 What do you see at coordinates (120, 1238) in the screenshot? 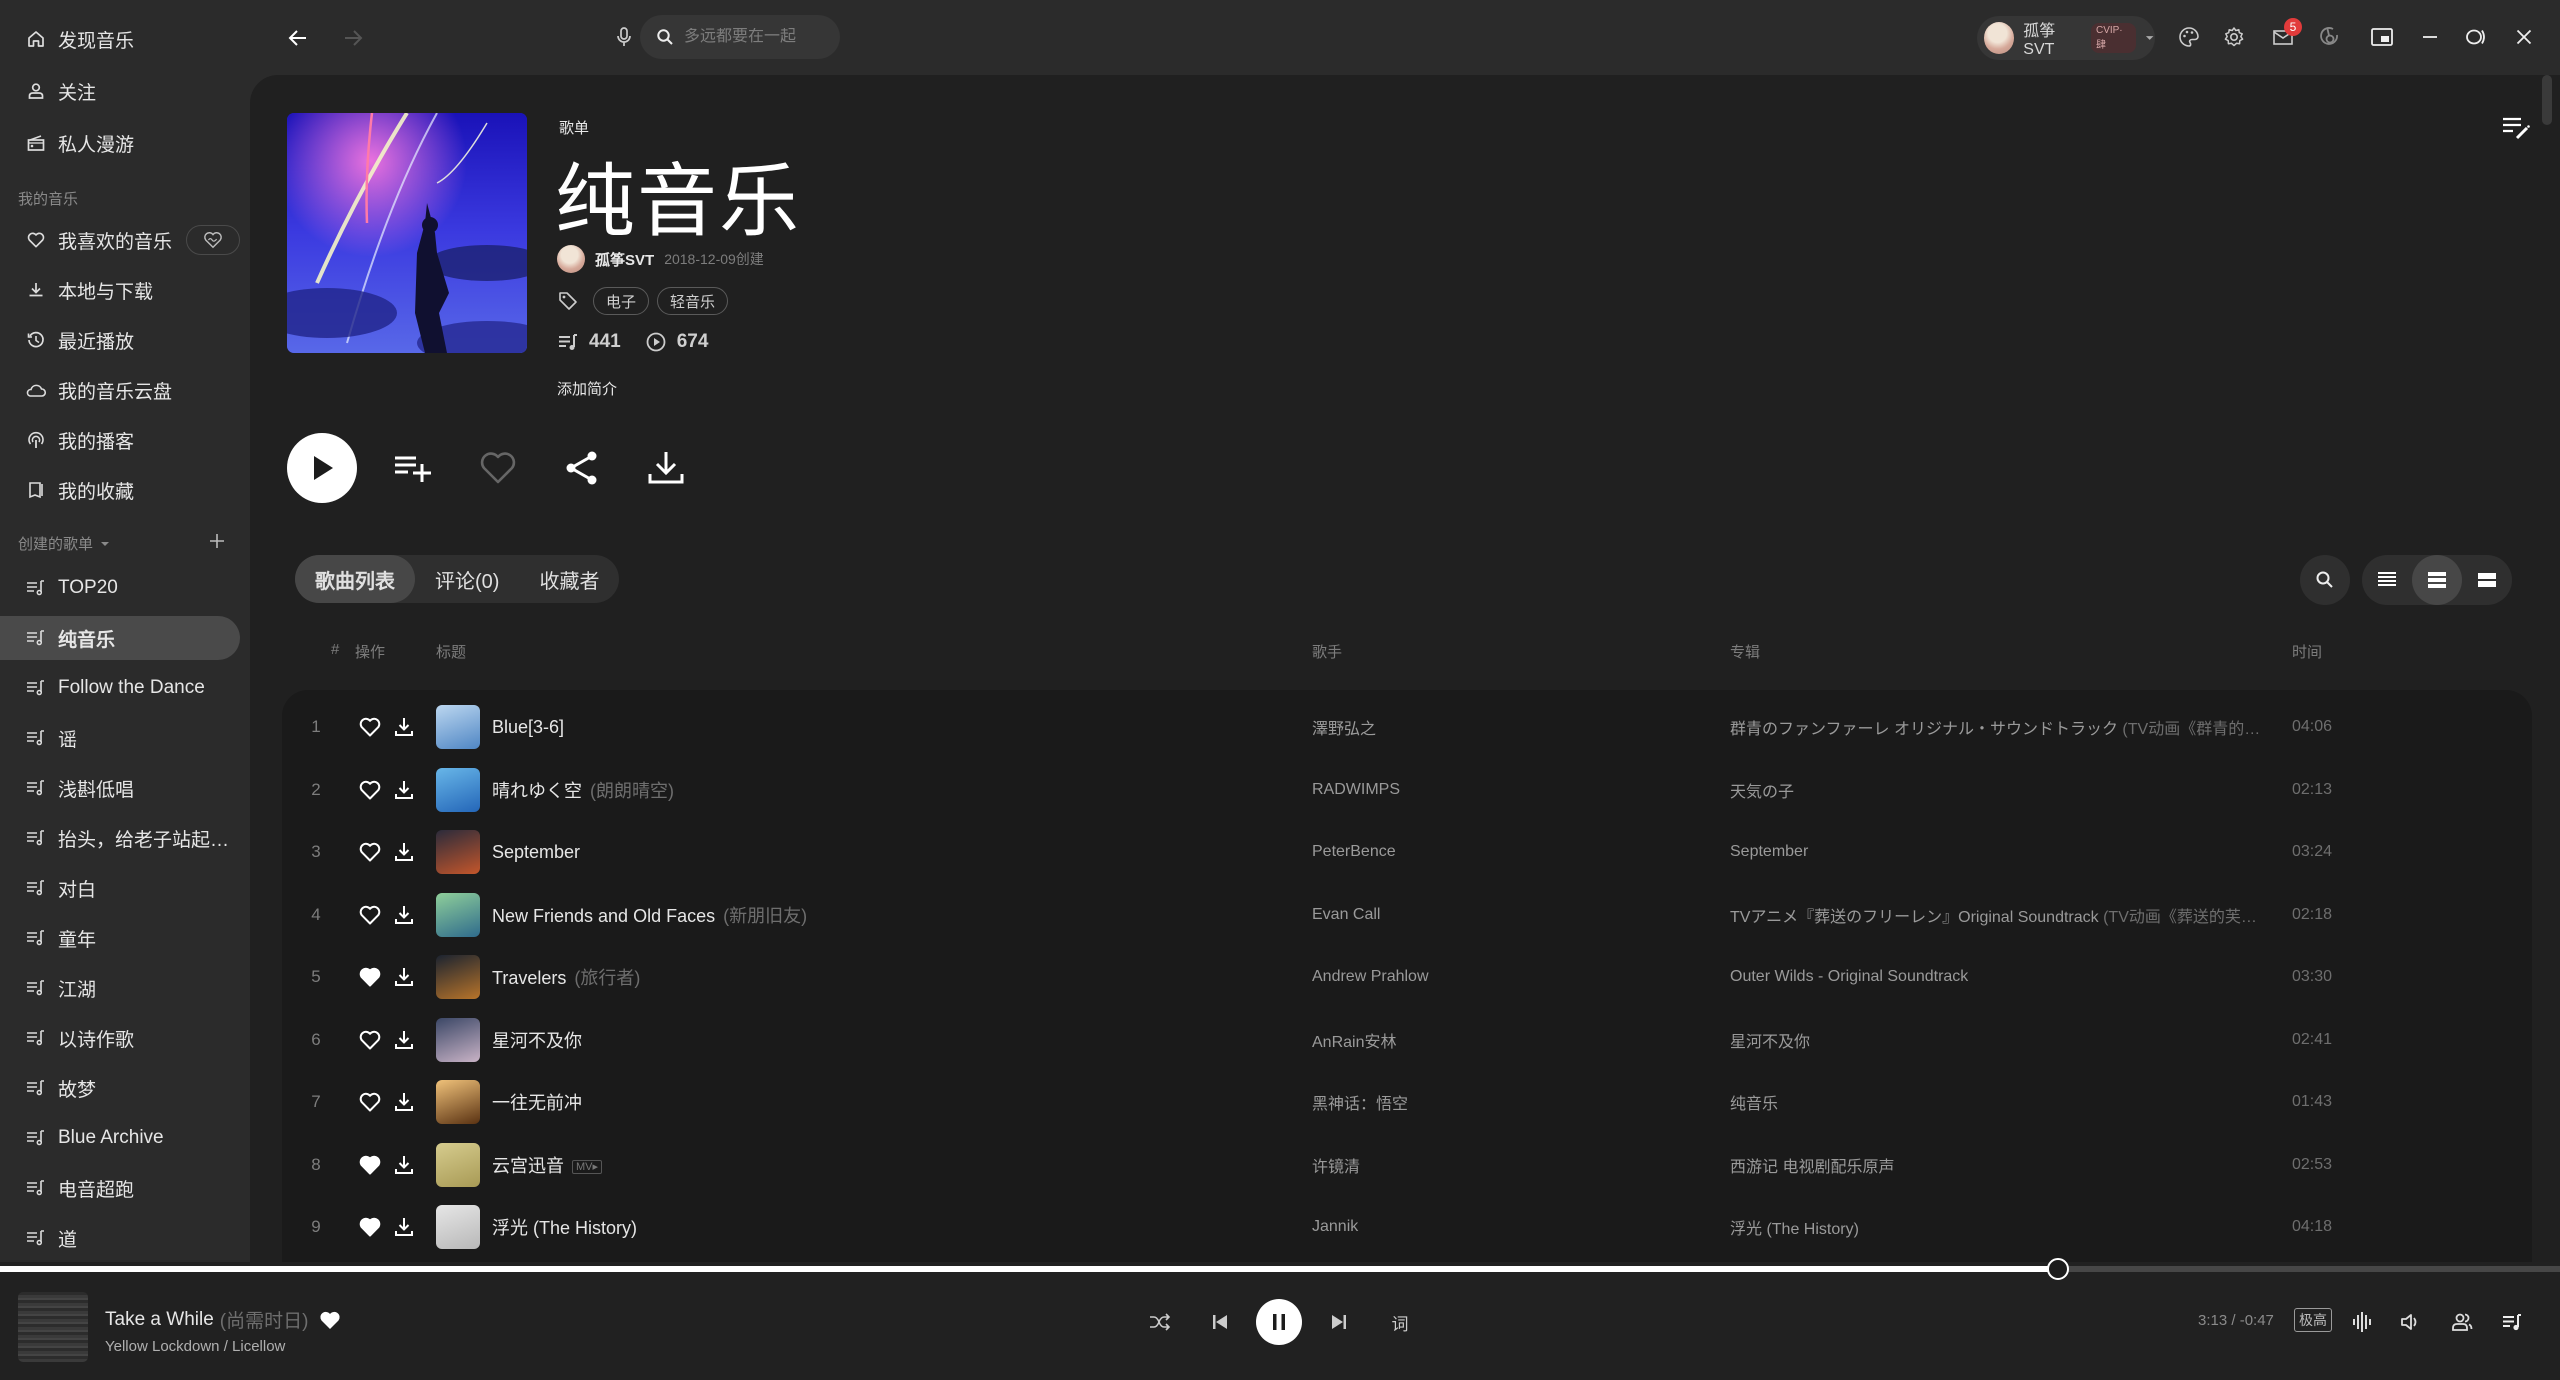
I see `sidebar-playlist-item: 道` at bounding box center [120, 1238].